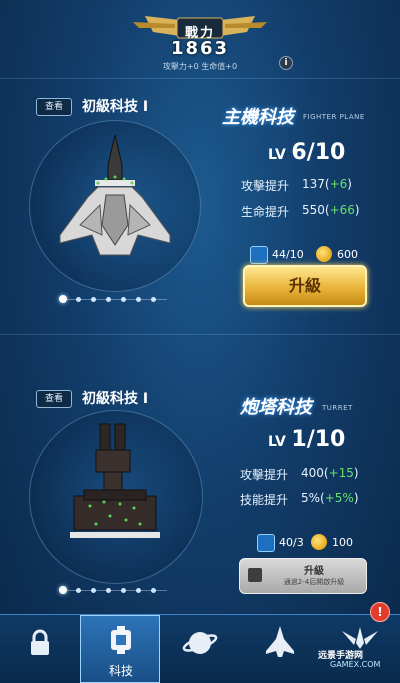  I want to click on fighter-plane-icon, so click(115, 195).